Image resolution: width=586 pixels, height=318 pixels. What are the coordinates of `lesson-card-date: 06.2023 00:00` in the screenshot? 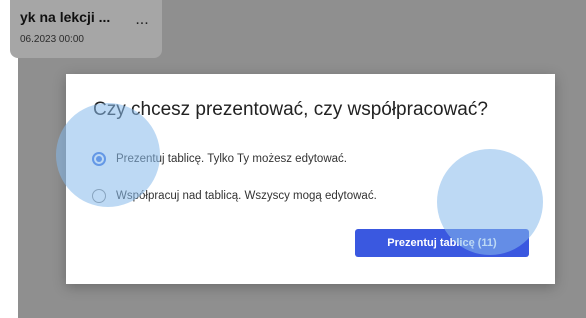 It's located at (52, 39).